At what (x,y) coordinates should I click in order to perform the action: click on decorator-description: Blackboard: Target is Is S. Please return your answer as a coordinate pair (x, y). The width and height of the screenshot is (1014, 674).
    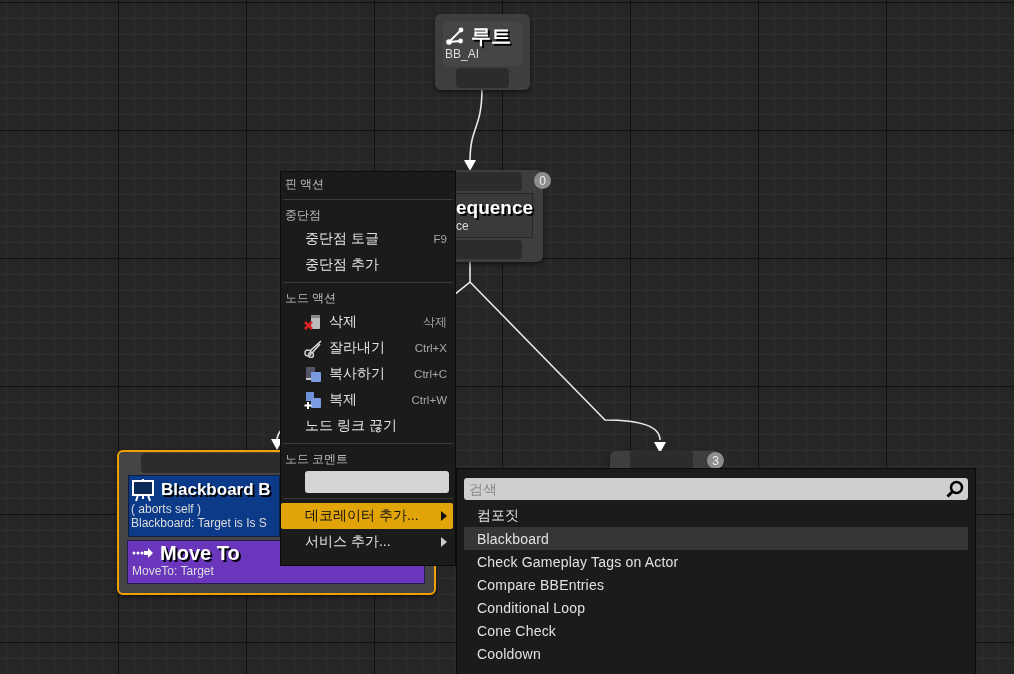
    Looking at the image, I should click on (199, 523).